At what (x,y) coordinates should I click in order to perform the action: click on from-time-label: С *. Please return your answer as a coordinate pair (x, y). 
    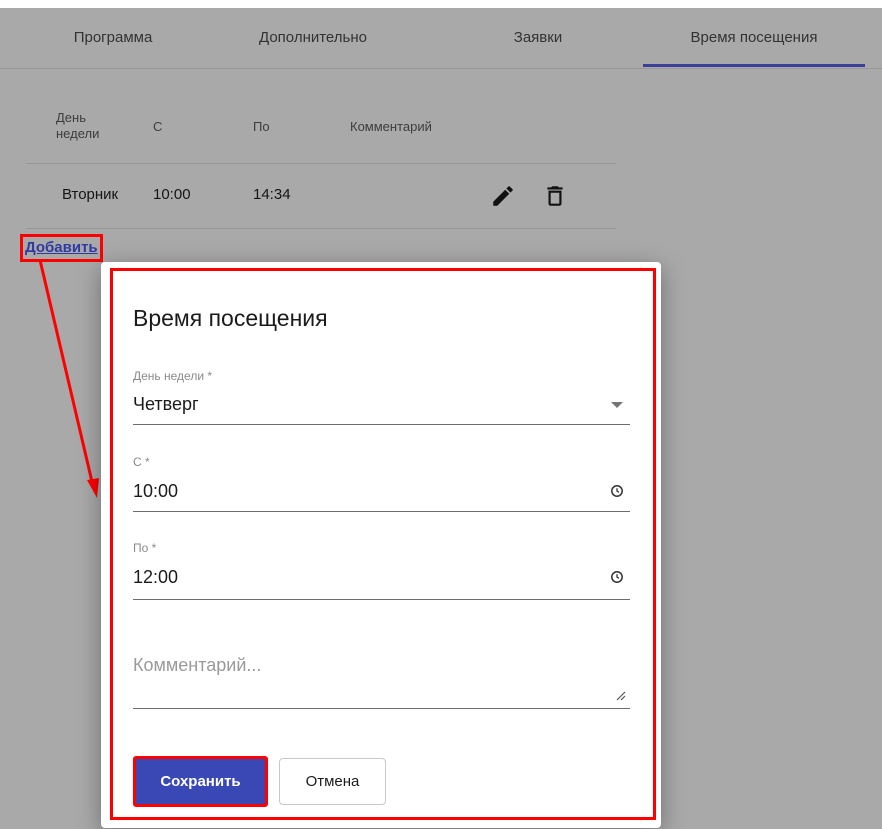
    Looking at the image, I should click on (141, 462).